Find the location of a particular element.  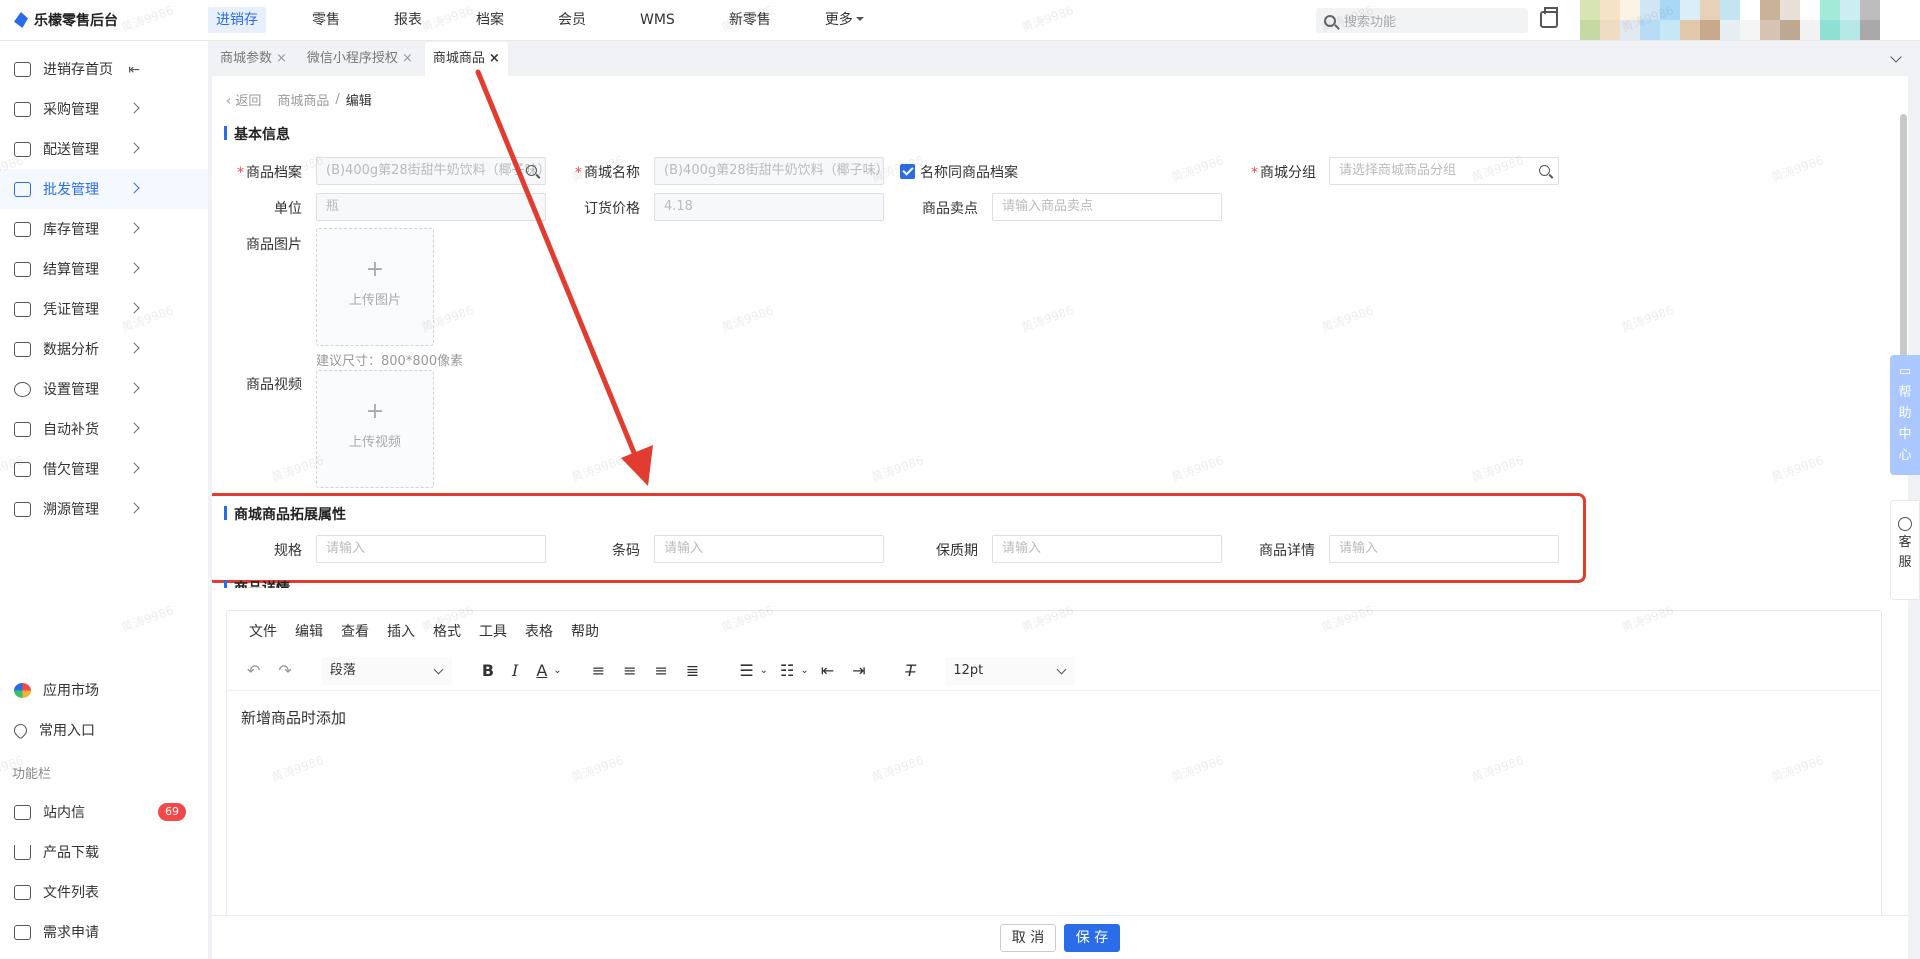

sidebar-item-analytics: 数据分析 is located at coordinates (104, 349).